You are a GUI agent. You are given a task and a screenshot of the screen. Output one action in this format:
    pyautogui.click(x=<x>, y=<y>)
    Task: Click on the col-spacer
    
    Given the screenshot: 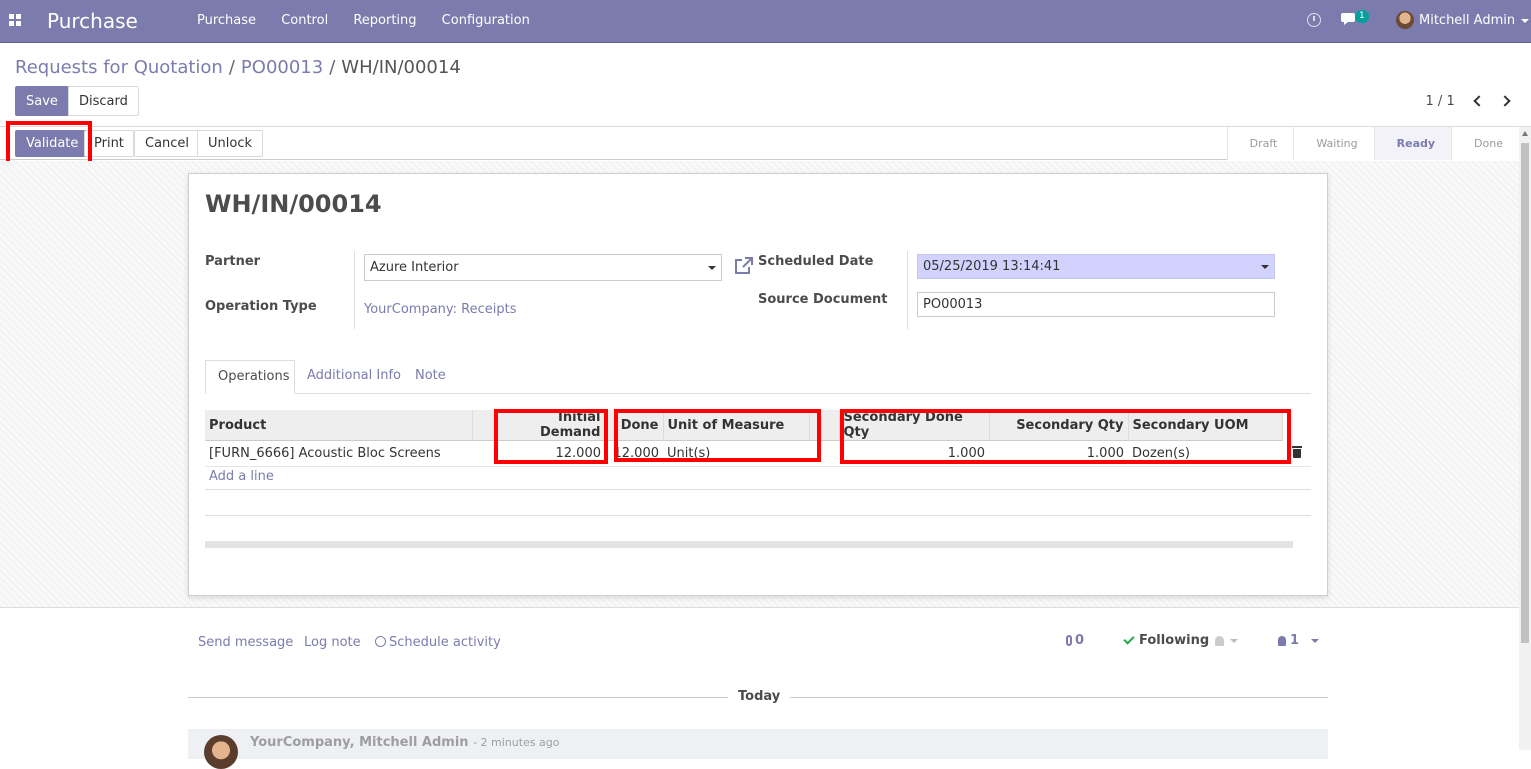 What is the action you would take?
    pyautogui.click(x=484, y=425)
    